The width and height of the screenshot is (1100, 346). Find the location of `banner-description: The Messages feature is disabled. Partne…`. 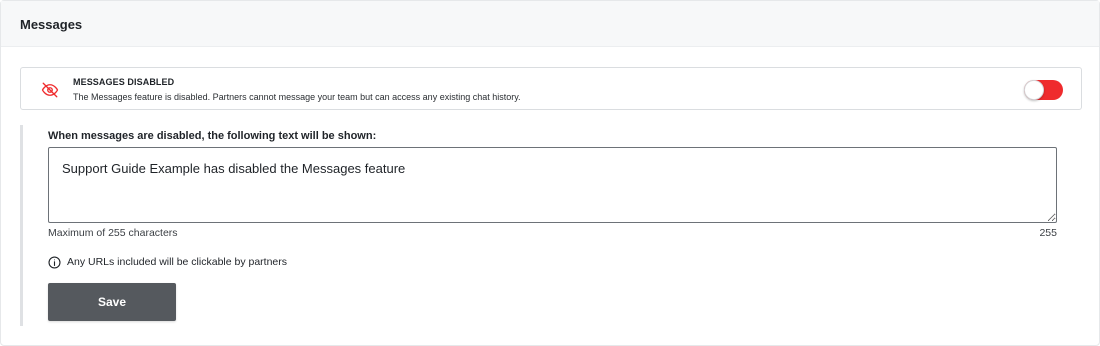

banner-description: The Messages feature is disabled. Partne… is located at coordinates (297, 97).